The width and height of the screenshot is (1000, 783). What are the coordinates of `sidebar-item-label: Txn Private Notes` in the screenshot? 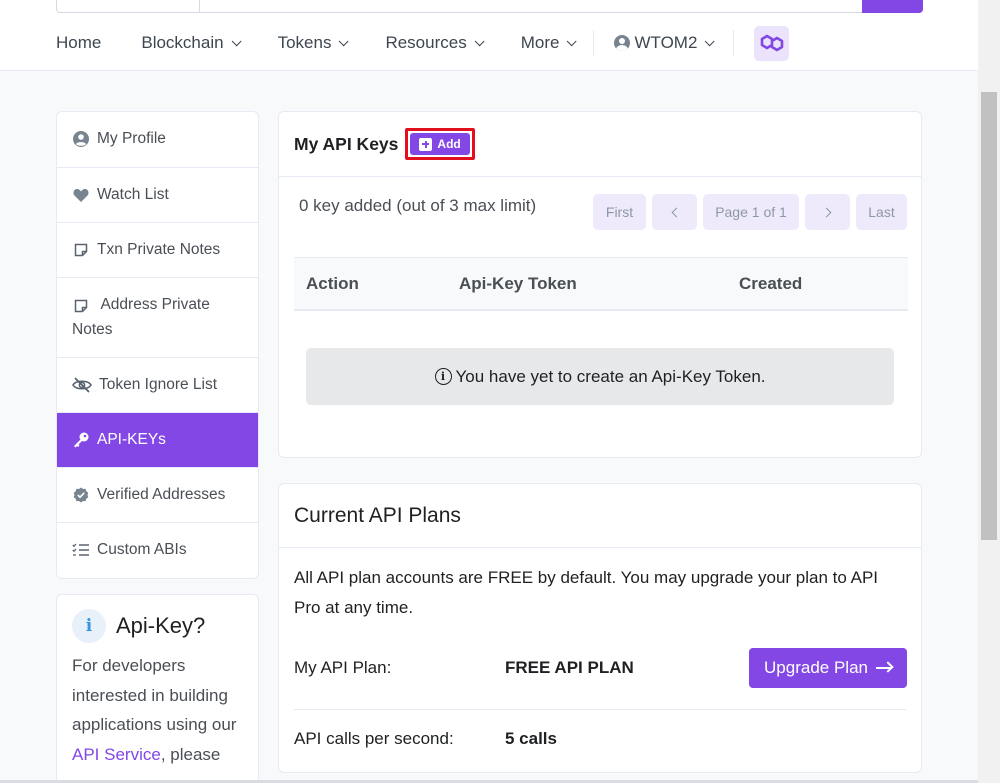 It's located at (159, 249).